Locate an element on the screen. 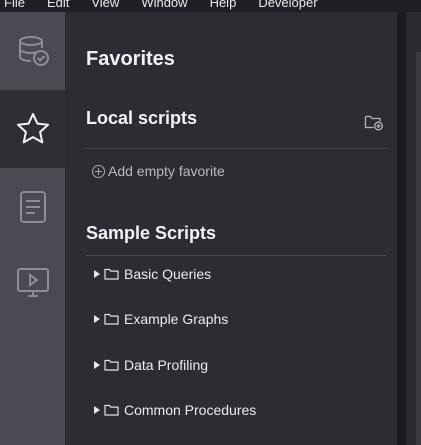 This screenshot has width=421, height=445. menu-developer: Developer is located at coordinates (287, 5).